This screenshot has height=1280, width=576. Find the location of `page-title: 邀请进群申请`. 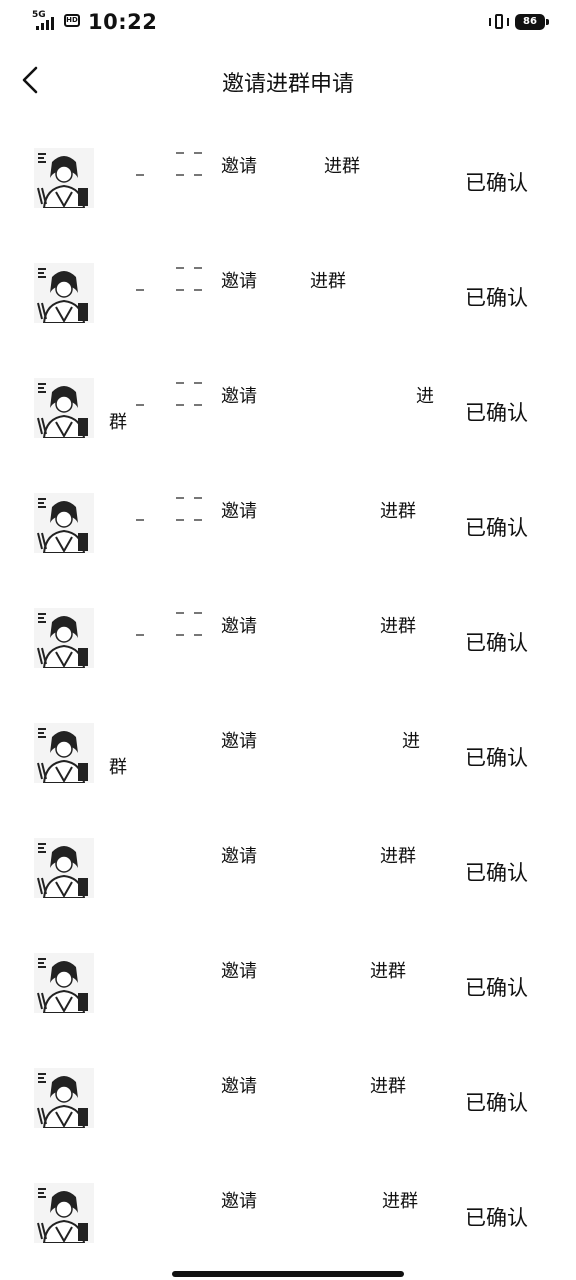

page-title: 邀请进群申请 is located at coordinates (287, 84).